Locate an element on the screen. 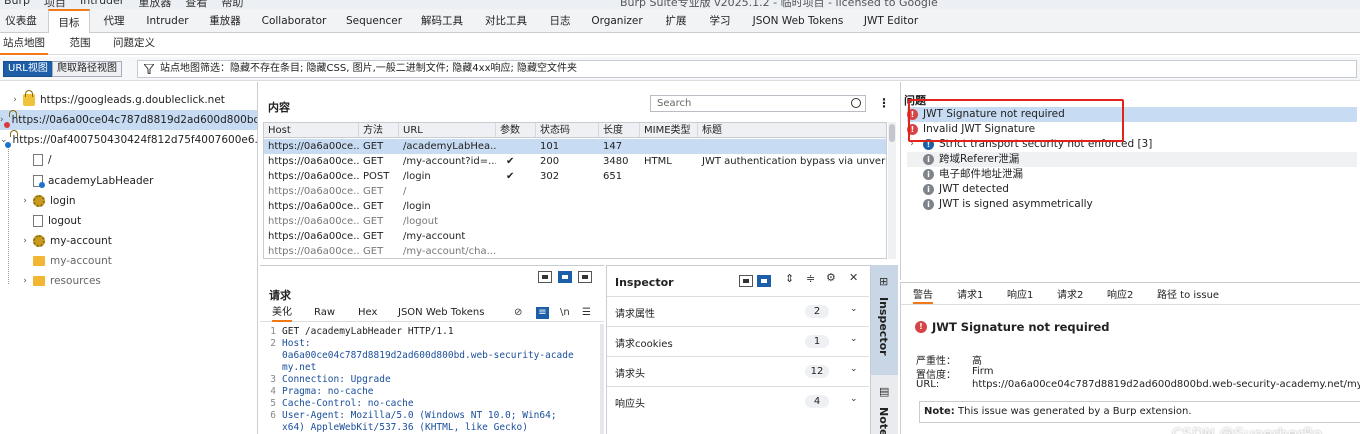 This screenshot has width=1360, height=434. tab-proxy: 代理 is located at coordinates (114, 21).